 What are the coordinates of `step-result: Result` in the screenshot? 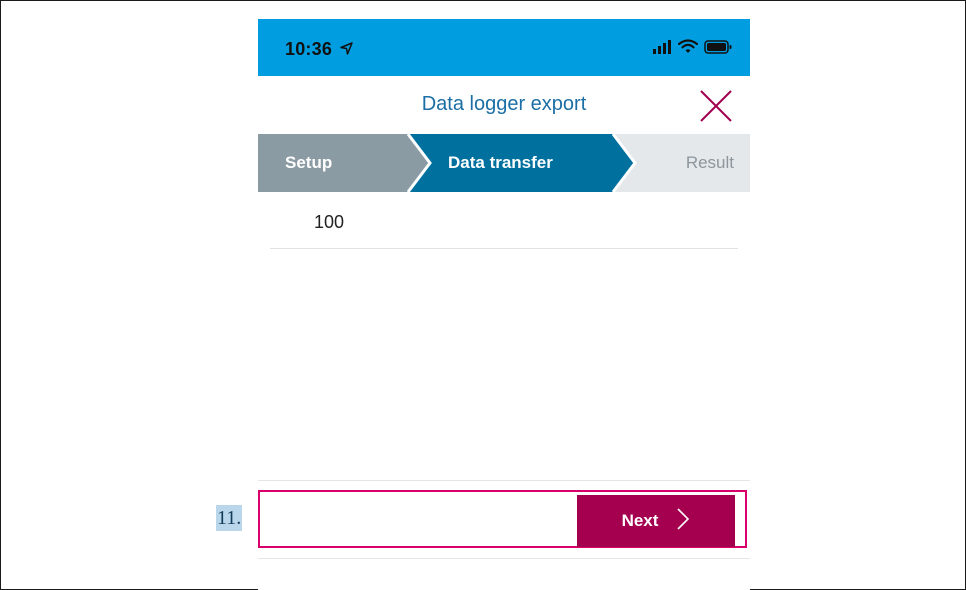 It's located at (709, 162).